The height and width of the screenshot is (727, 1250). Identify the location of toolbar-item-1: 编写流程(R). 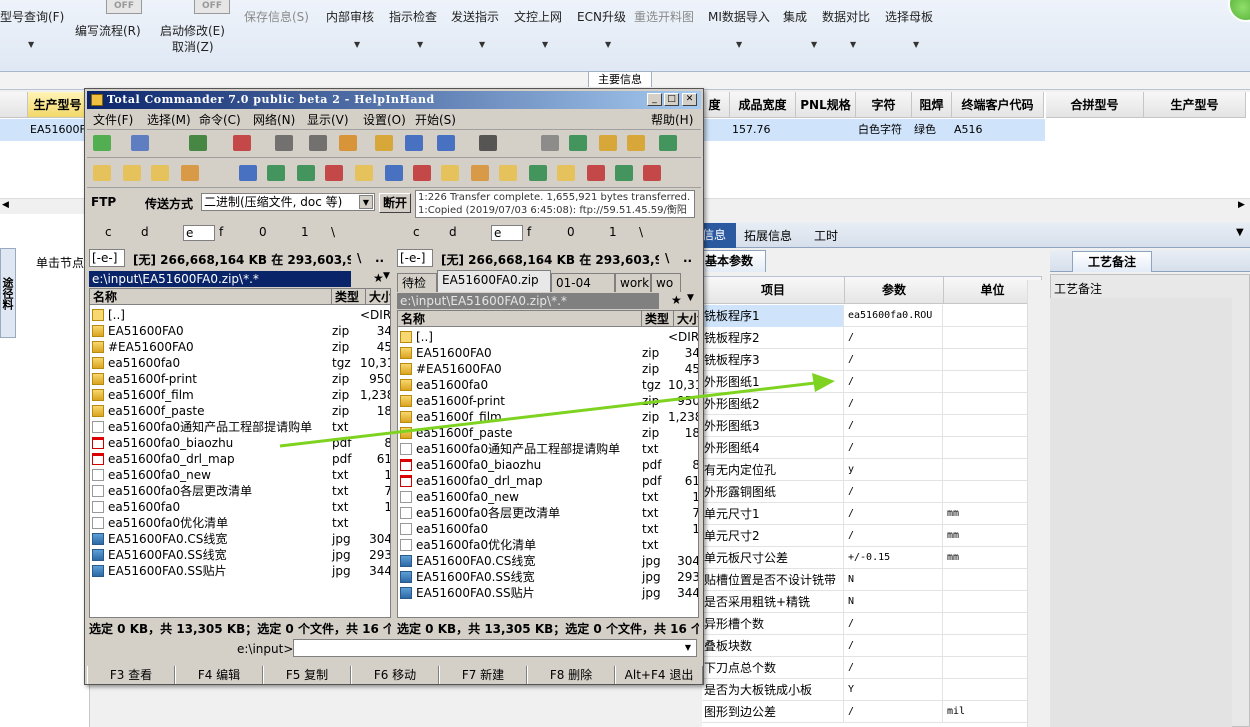
(108, 30).